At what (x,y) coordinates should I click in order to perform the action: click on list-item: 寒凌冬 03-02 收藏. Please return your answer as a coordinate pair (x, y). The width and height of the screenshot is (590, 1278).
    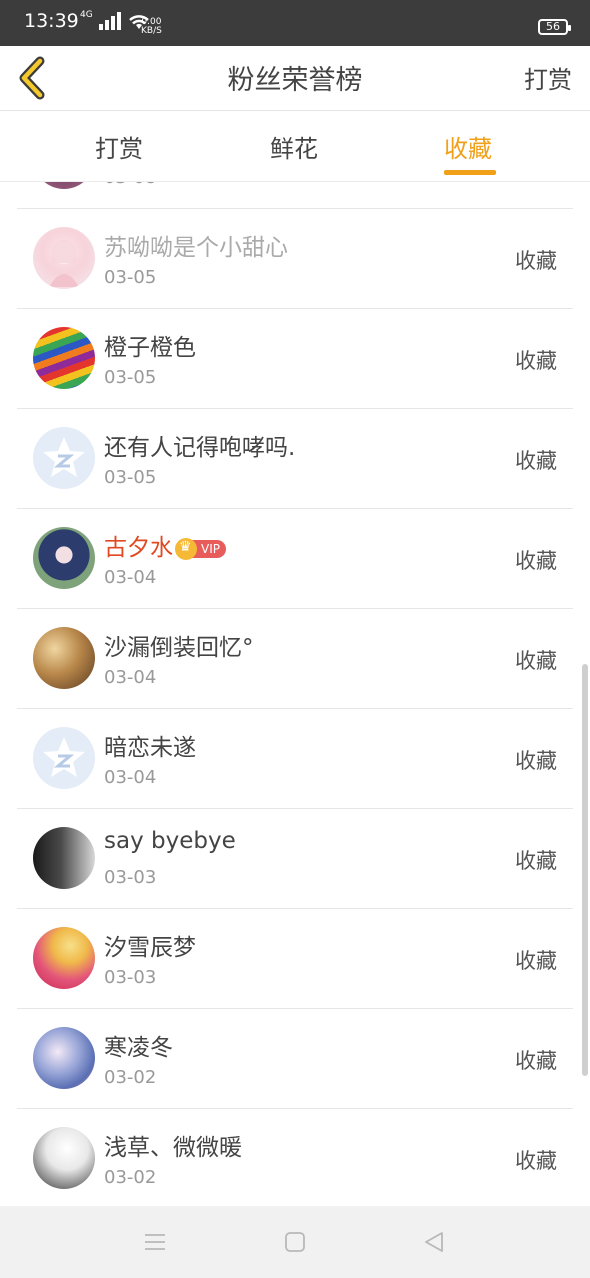
    Looking at the image, I should click on (295, 1058).